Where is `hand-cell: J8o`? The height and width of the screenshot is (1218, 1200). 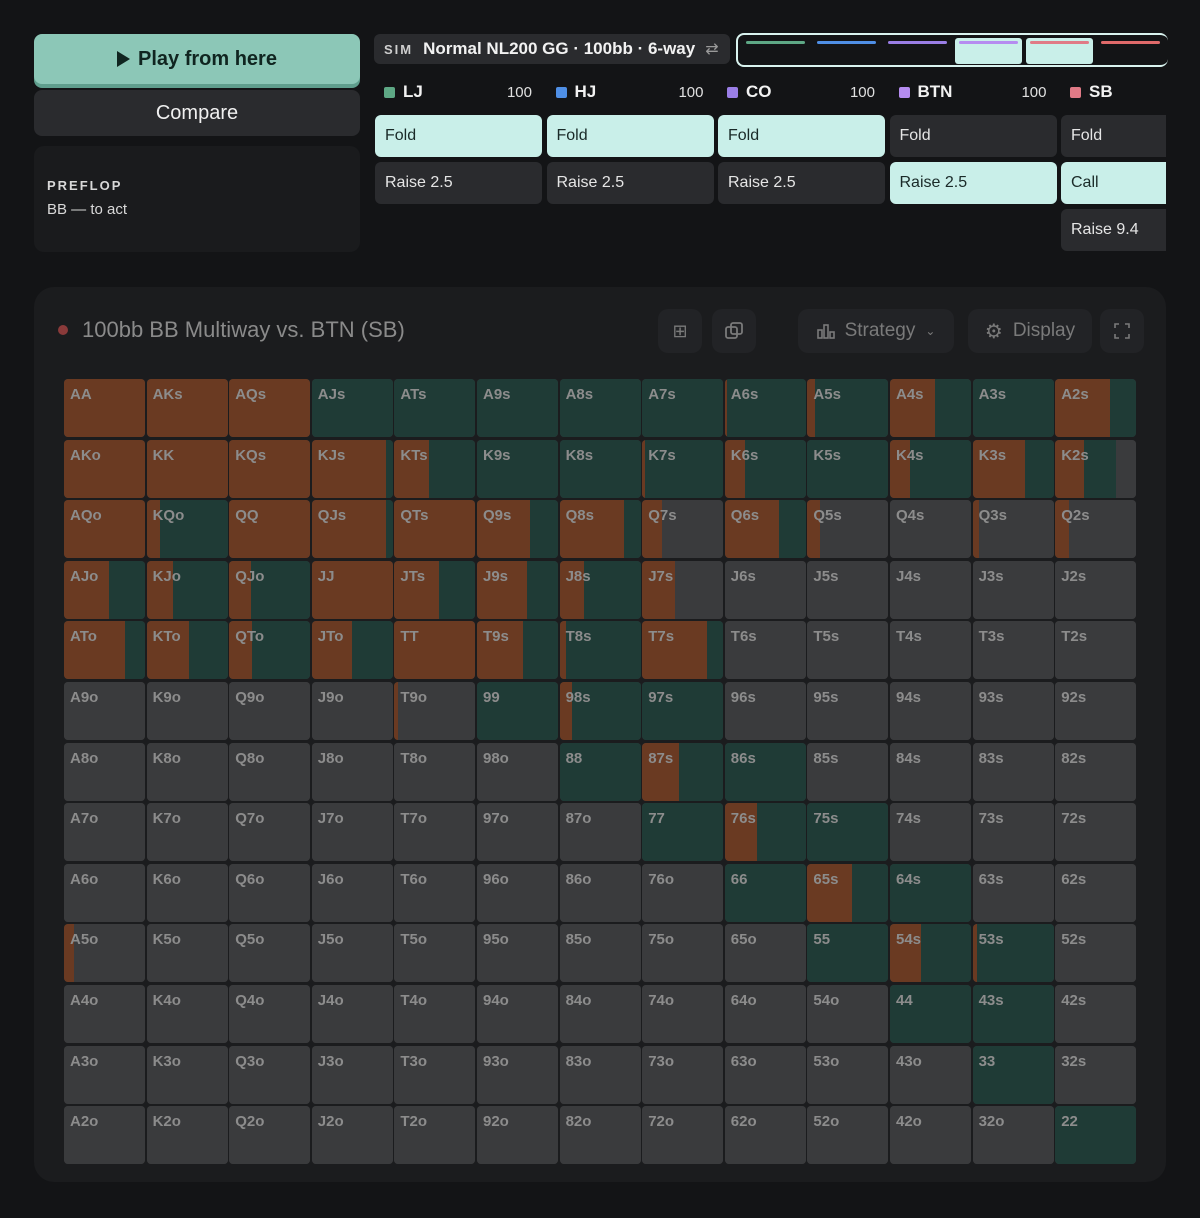
hand-cell: J8o is located at coordinates (352, 771).